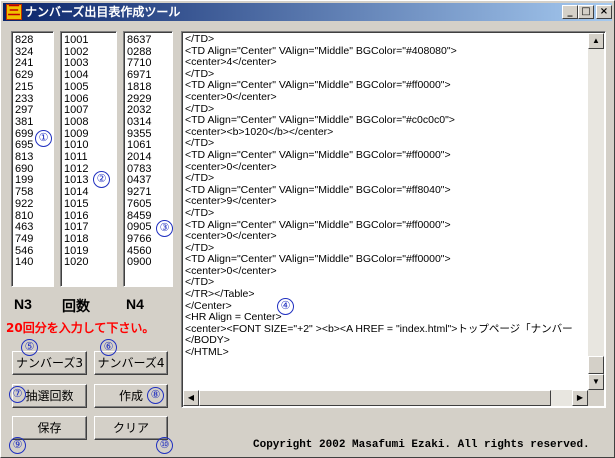  Describe the element at coordinates (76, 157) in the screenshot. I see `draw-list-item: 1011` at that location.